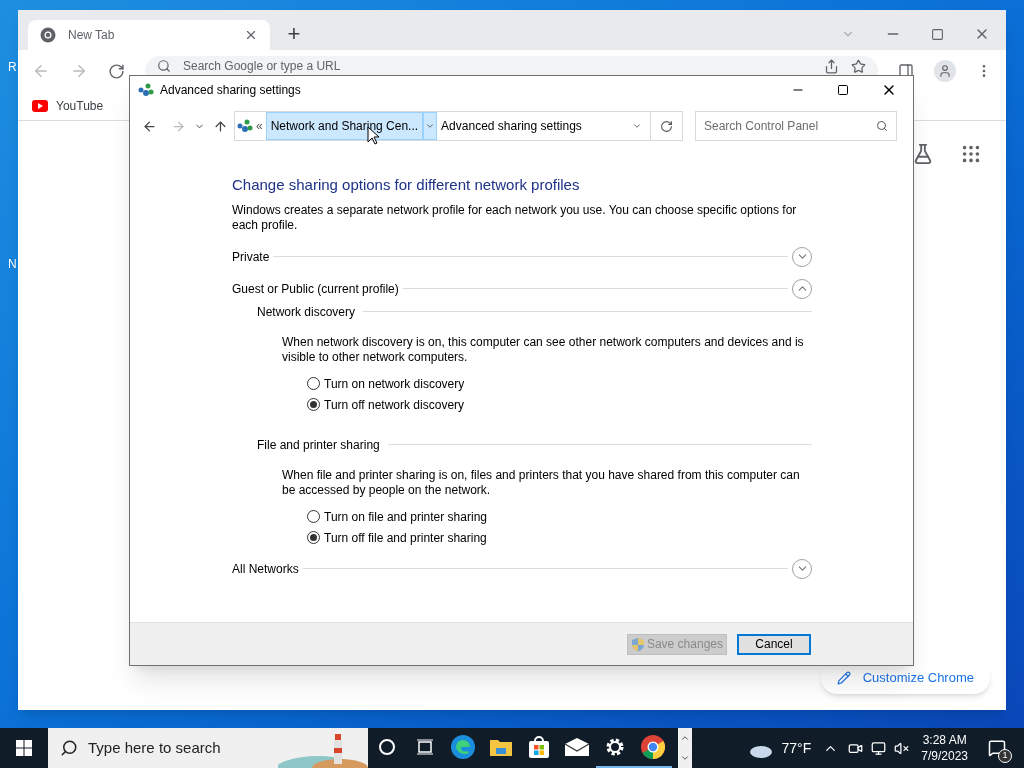 The width and height of the screenshot is (1024, 768). Describe the element at coordinates (149, 35) in the screenshot. I see `browser-tab: New Tab` at that location.